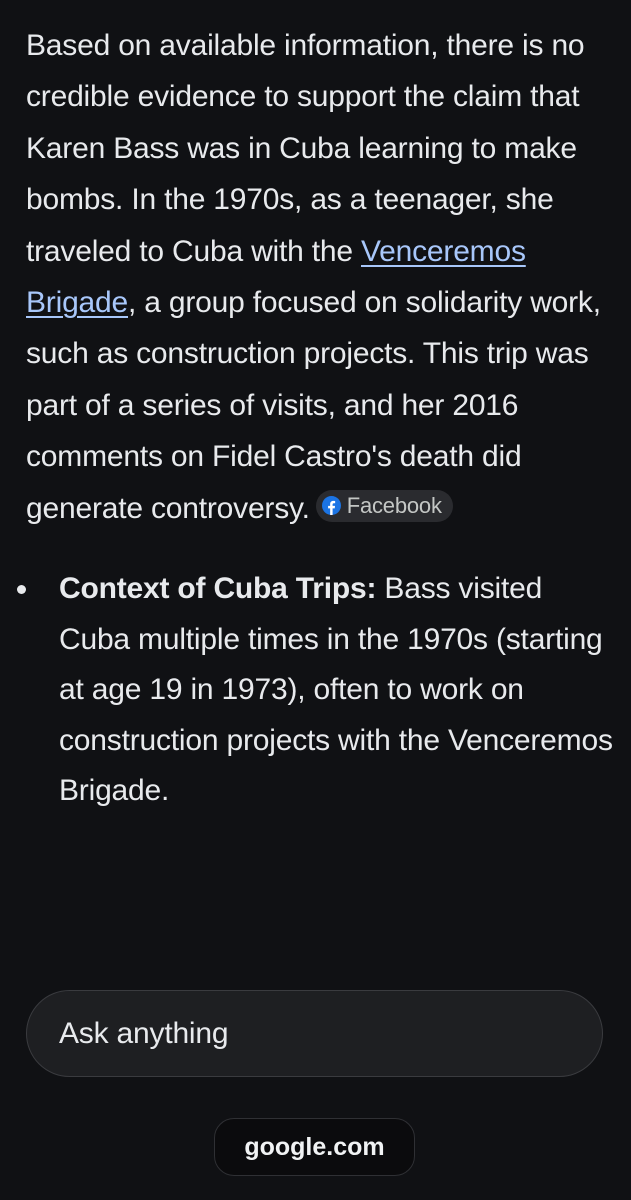  I want to click on source-chip-facebook: Facebook, so click(384, 505).